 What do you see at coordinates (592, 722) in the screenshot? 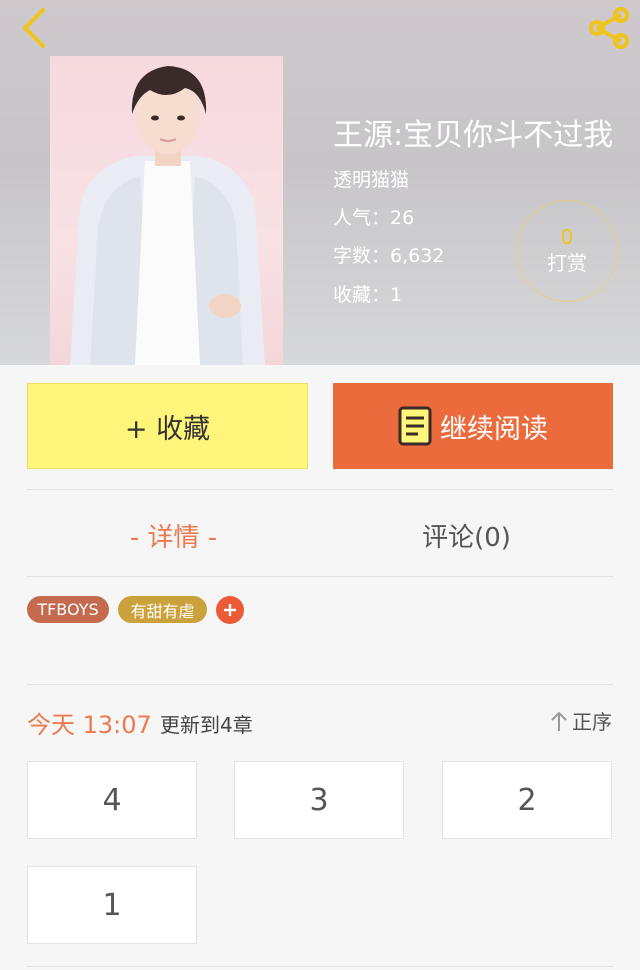
I see `sort-order-label: 正序` at bounding box center [592, 722].